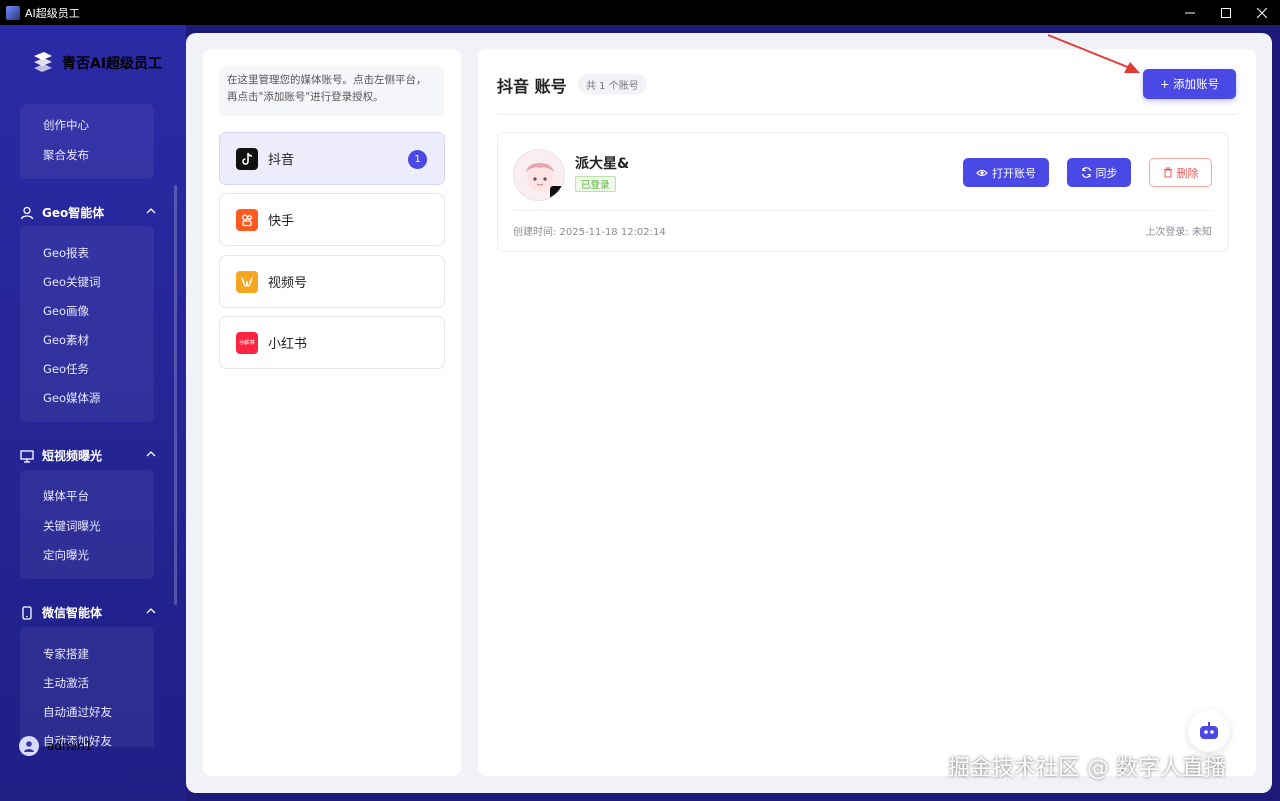  I want to click on sidebar-item-targeted-exposure: 定向曝光, so click(66, 555).